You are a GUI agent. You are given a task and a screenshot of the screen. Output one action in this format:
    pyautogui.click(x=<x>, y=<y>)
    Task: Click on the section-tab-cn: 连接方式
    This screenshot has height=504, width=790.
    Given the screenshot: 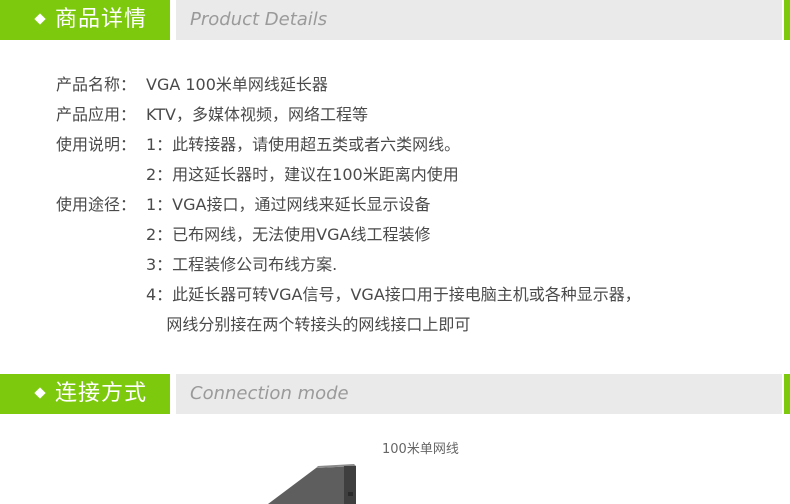 What is the action you would take?
    pyautogui.click(x=85, y=394)
    